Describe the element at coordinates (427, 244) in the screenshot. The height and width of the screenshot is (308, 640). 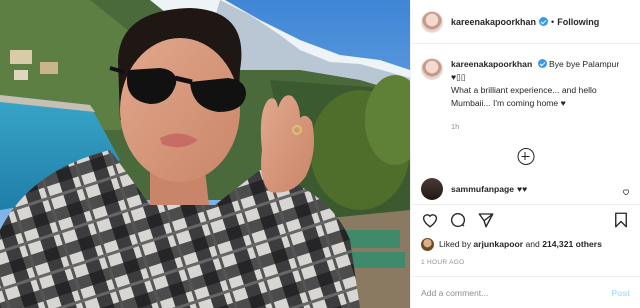
I see `liker-avatar` at that location.